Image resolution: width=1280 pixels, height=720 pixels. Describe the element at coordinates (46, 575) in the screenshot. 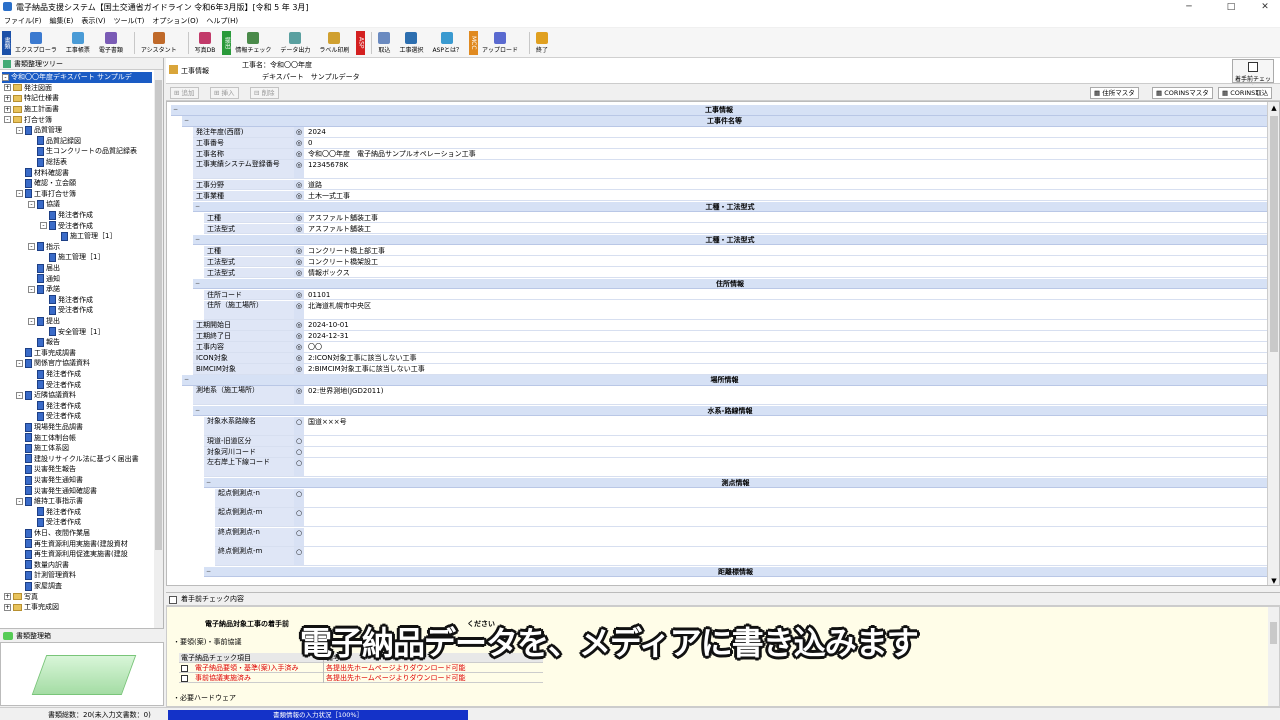

I see `tree-node: 計測管理資料` at that location.